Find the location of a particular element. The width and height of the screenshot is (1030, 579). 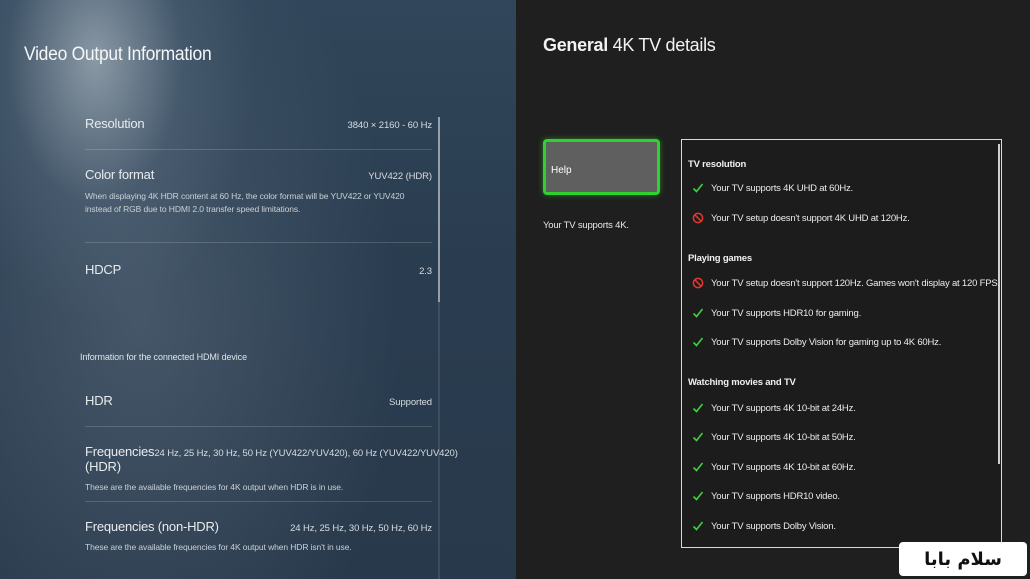

detail-item: Your TV supports 4K 10-bit at 50Hz. is located at coordinates (774, 437).